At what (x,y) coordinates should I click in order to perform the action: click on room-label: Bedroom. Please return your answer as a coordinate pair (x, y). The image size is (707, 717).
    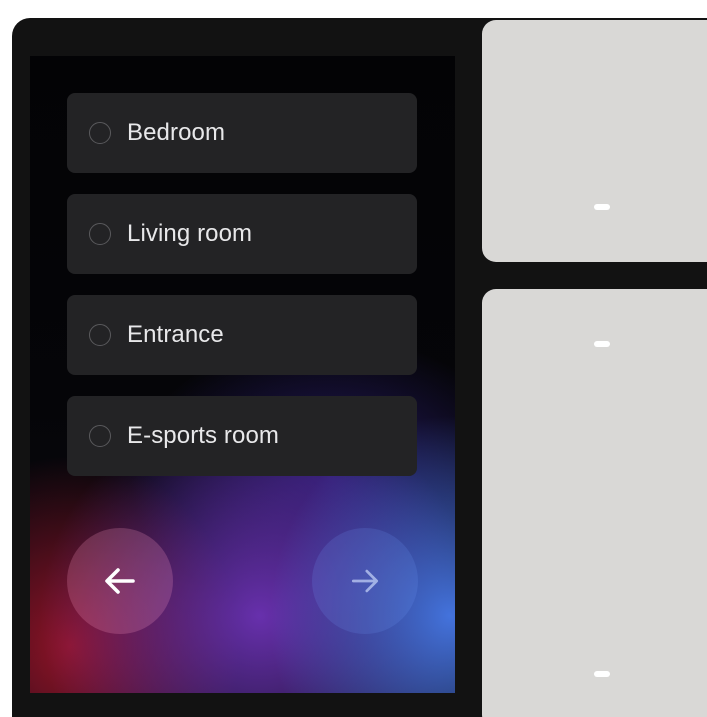
    Looking at the image, I should click on (176, 132).